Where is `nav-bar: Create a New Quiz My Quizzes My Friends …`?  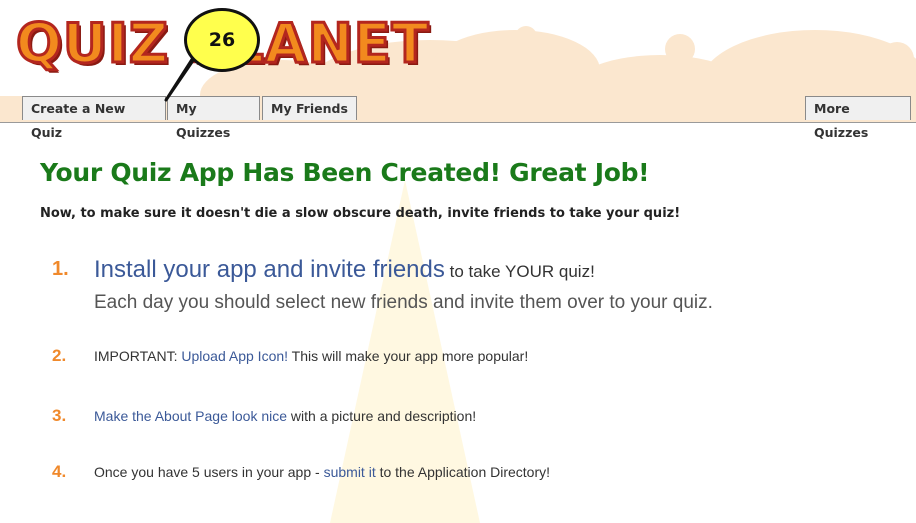
nav-bar: Create a New Quiz My Quizzes My Friends … is located at coordinates (458, 118).